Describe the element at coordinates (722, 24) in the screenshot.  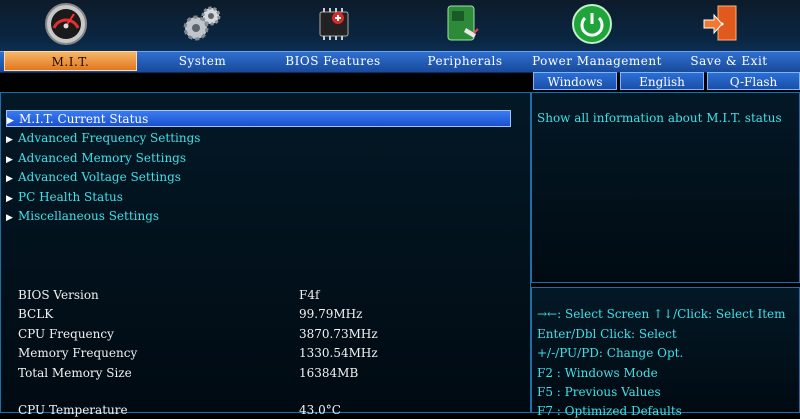
I see `exit-door-icon` at that location.